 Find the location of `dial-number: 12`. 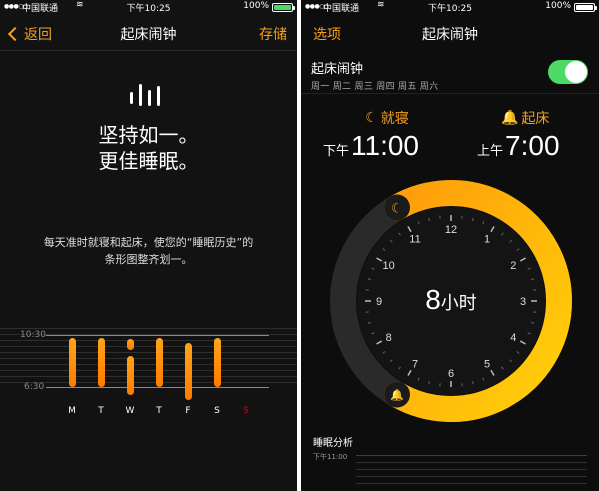

dial-number: 12 is located at coordinates (451, 230).